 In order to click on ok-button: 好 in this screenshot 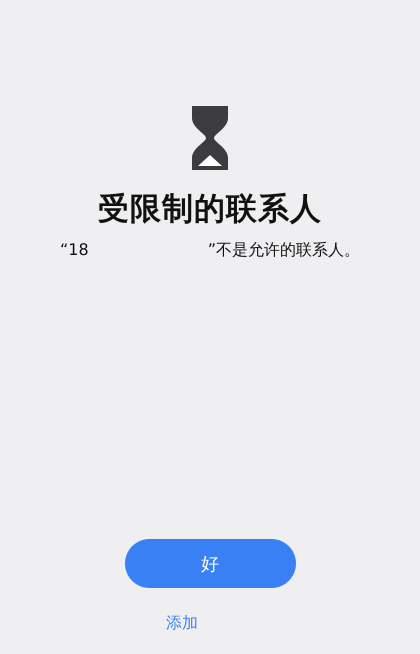, I will do `click(210, 563)`.